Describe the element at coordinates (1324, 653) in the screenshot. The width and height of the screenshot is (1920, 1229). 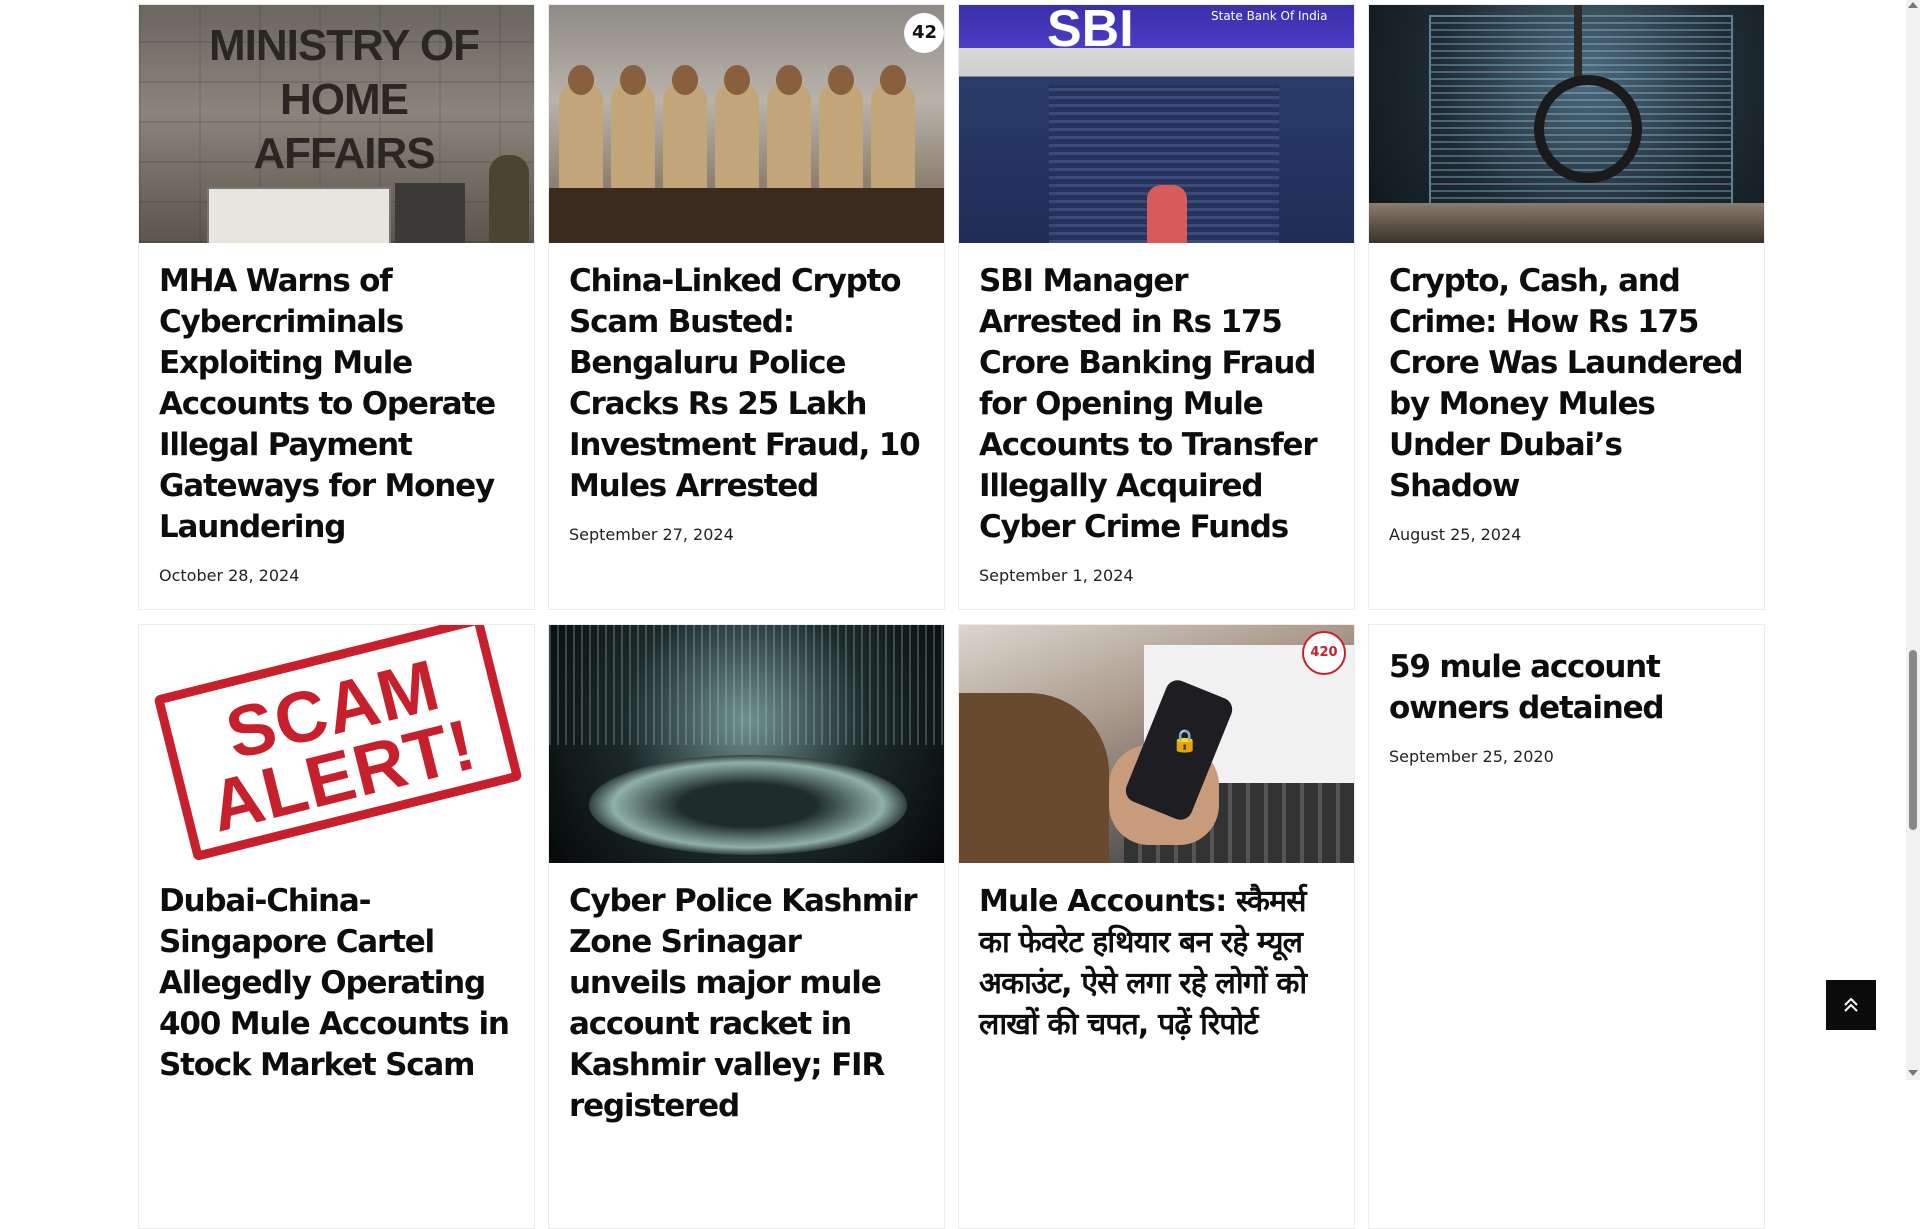
I see `thumbnail-badge: 420` at that location.